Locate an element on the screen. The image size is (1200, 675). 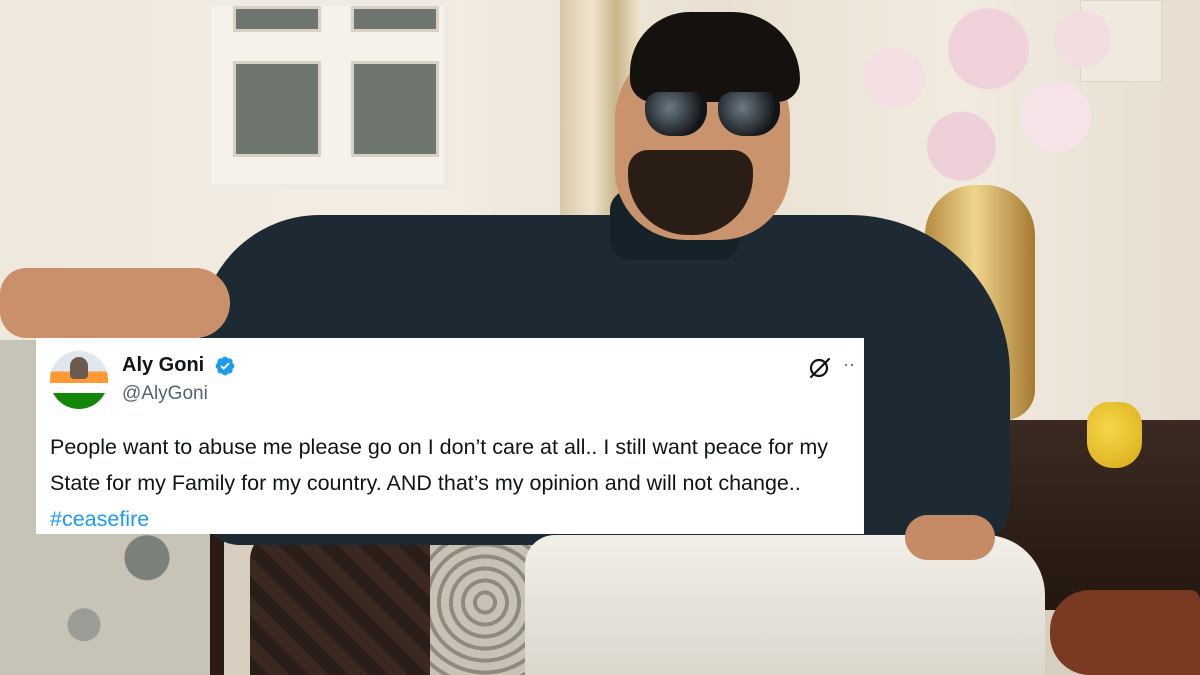
avatar-person is located at coordinates (79, 368).